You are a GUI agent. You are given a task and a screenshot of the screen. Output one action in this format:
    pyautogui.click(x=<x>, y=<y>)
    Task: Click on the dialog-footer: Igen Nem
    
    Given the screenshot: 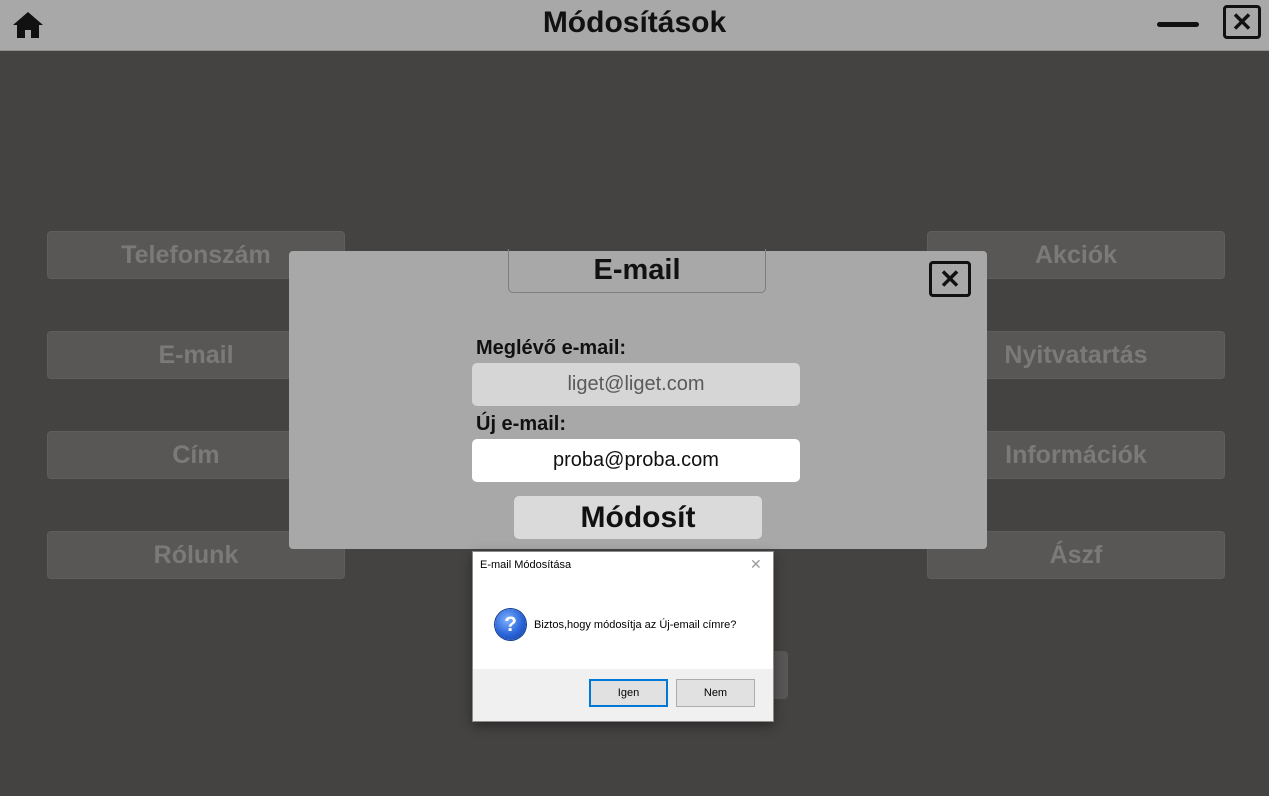 What is the action you would take?
    pyautogui.click(x=623, y=695)
    